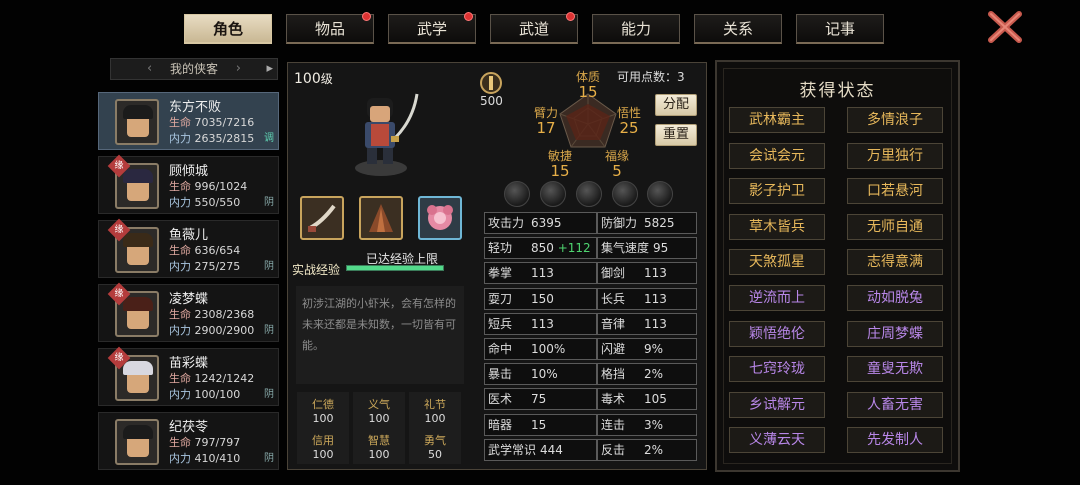 The height and width of the screenshot is (485, 1080). Describe the element at coordinates (217, 202) in the screenshot. I see `mp-value: 550/550` at that location.